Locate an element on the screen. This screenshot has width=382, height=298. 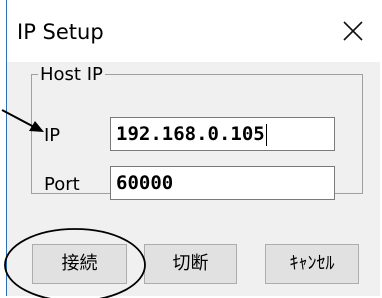
ip-label: IP is located at coordinates (52, 135).